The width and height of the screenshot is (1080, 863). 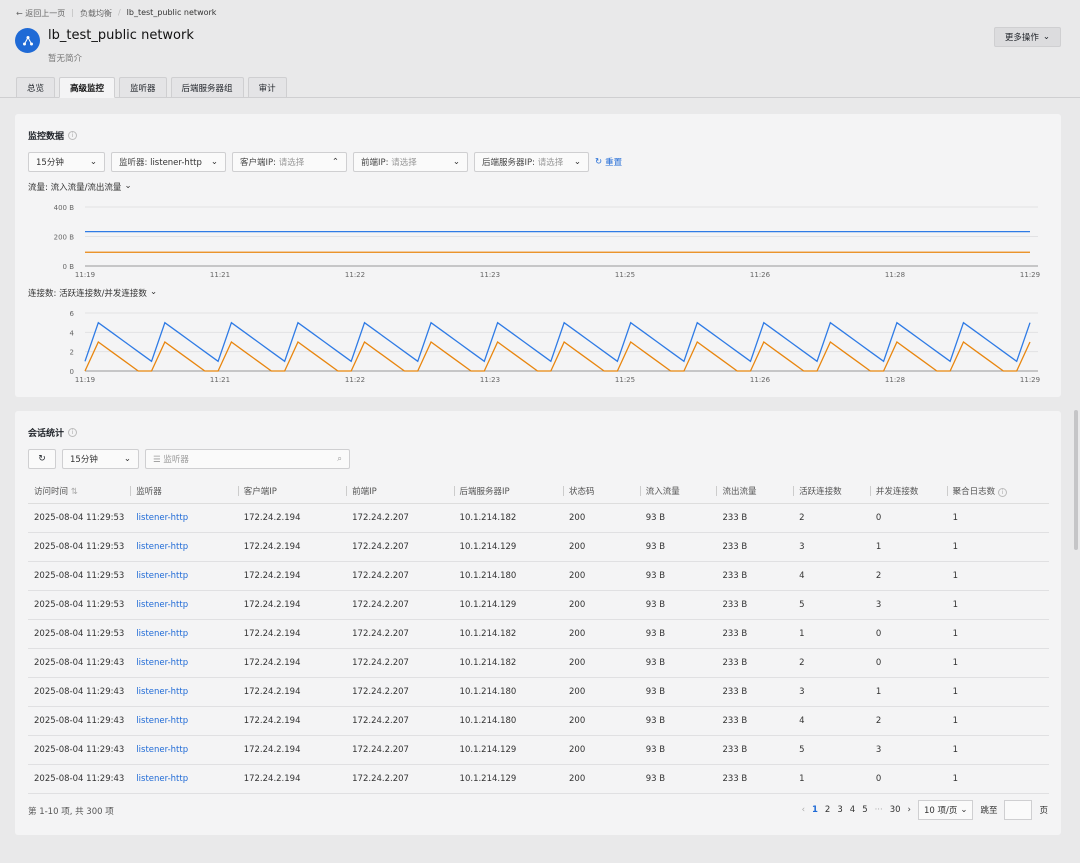 What do you see at coordinates (79, 634) in the screenshot?
I see `table-cell: 2025-08-04 11:29:53` at bounding box center [79, 634].